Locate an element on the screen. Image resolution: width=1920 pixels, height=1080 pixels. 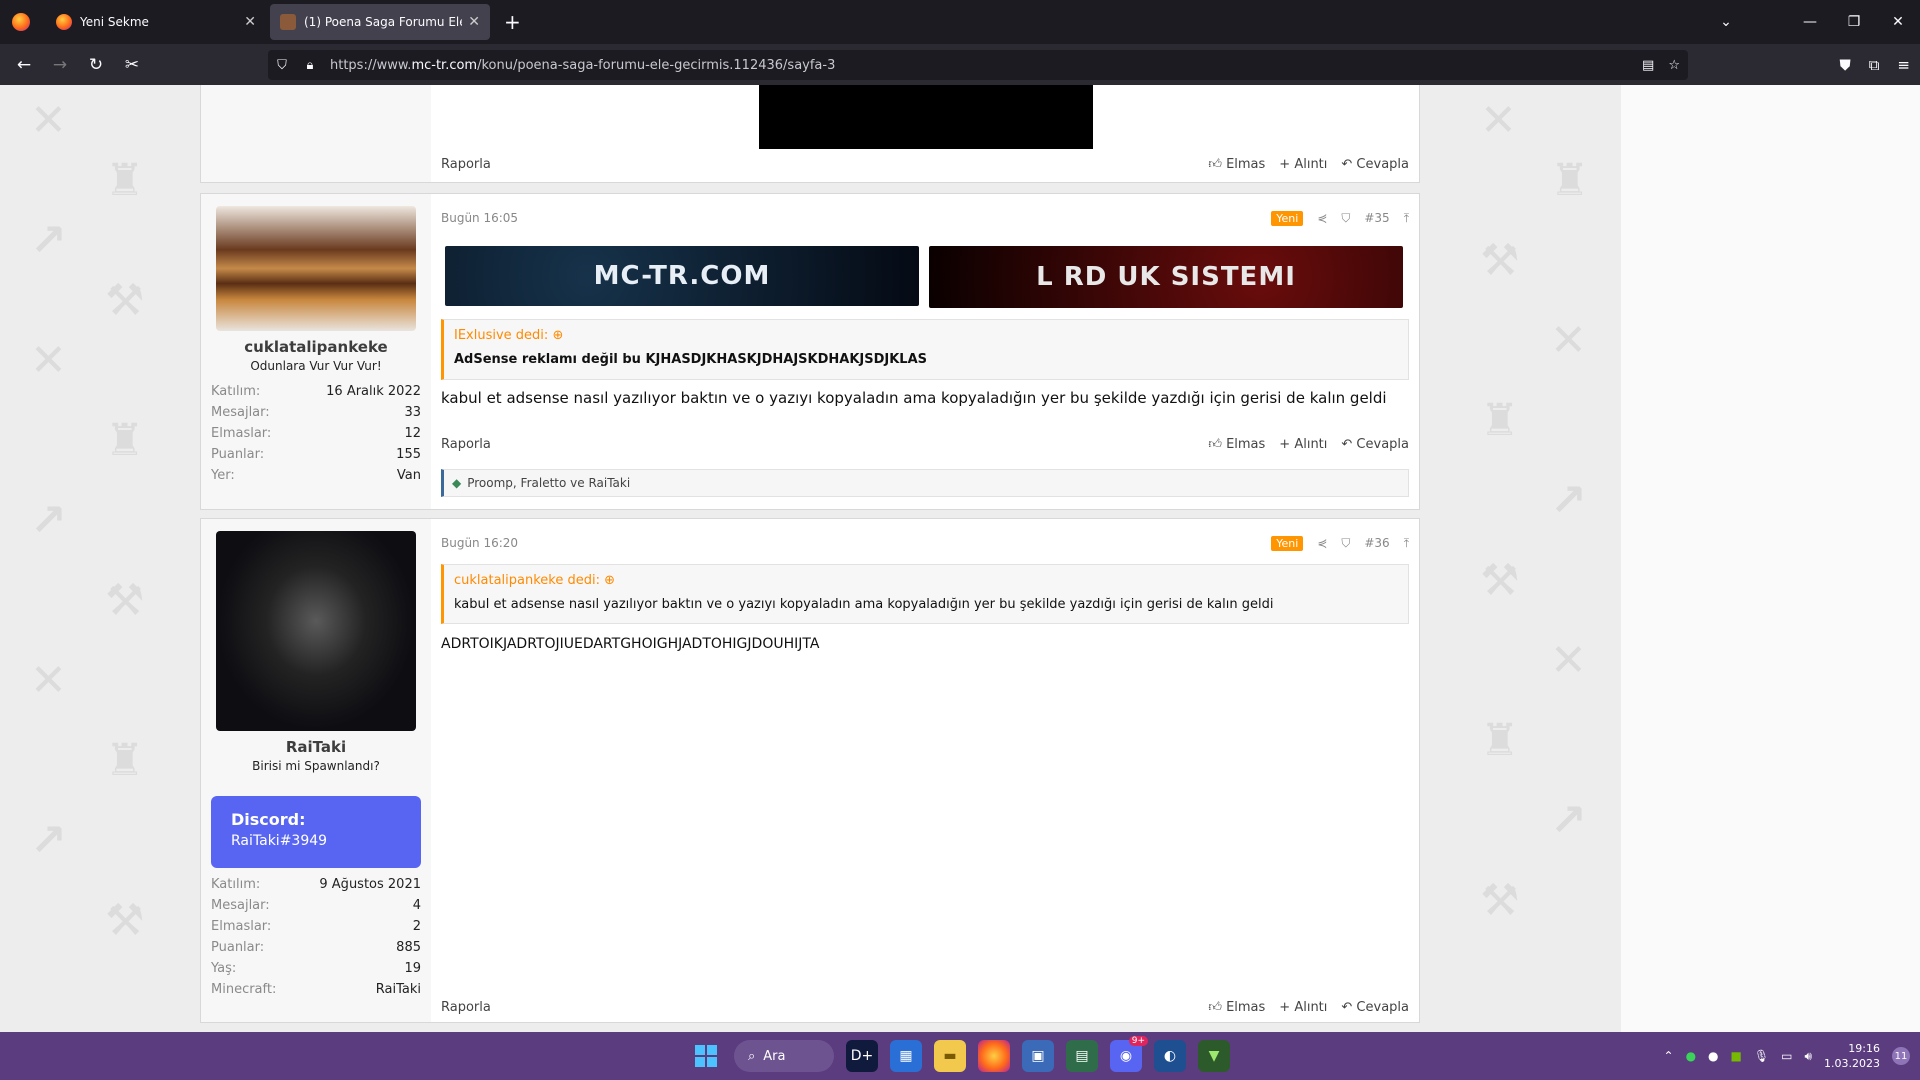
username: RaiTaki is located at coordinates (316, 747).